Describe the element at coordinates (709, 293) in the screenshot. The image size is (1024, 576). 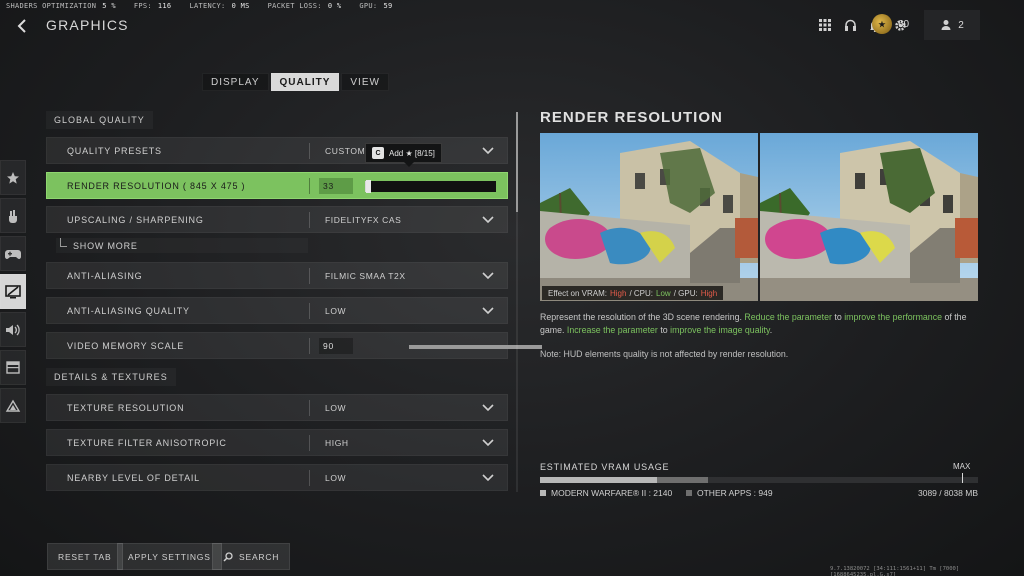
I see `effect-gpu: High` at that location.